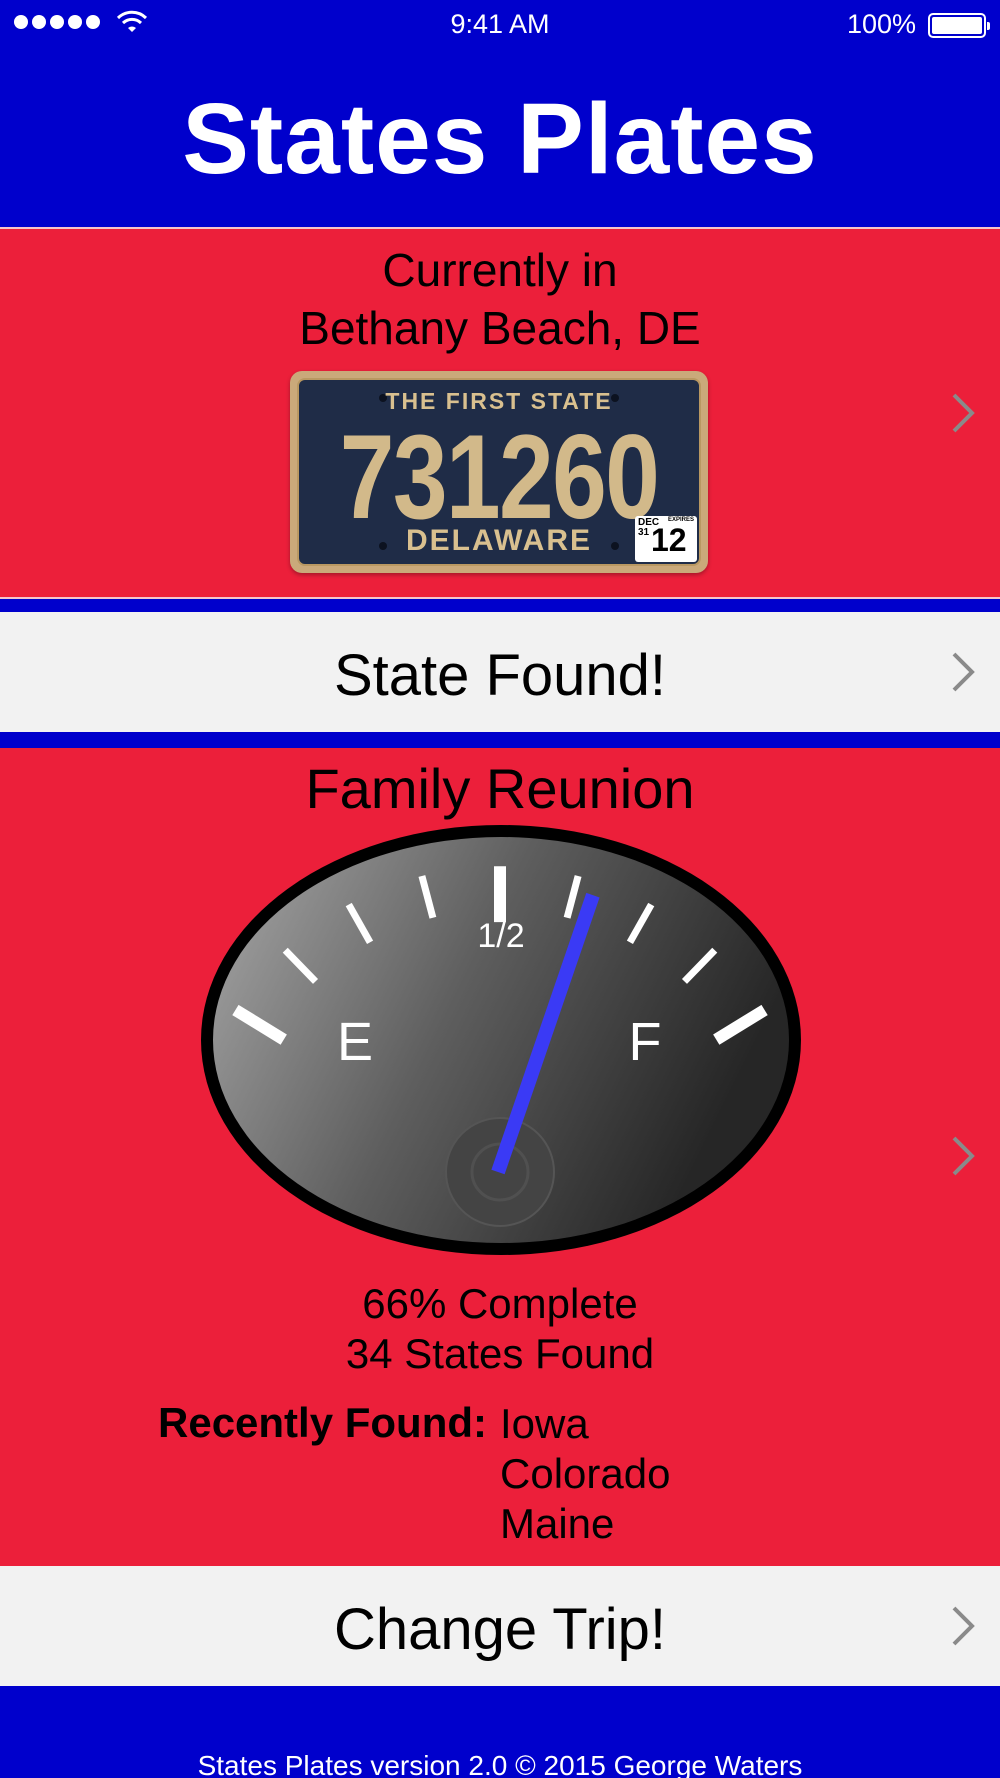  What do you see at coordinates (544, 1423) in the screenshot?
I see `recent-state: Iowa` at bounding box center [544, 1423].